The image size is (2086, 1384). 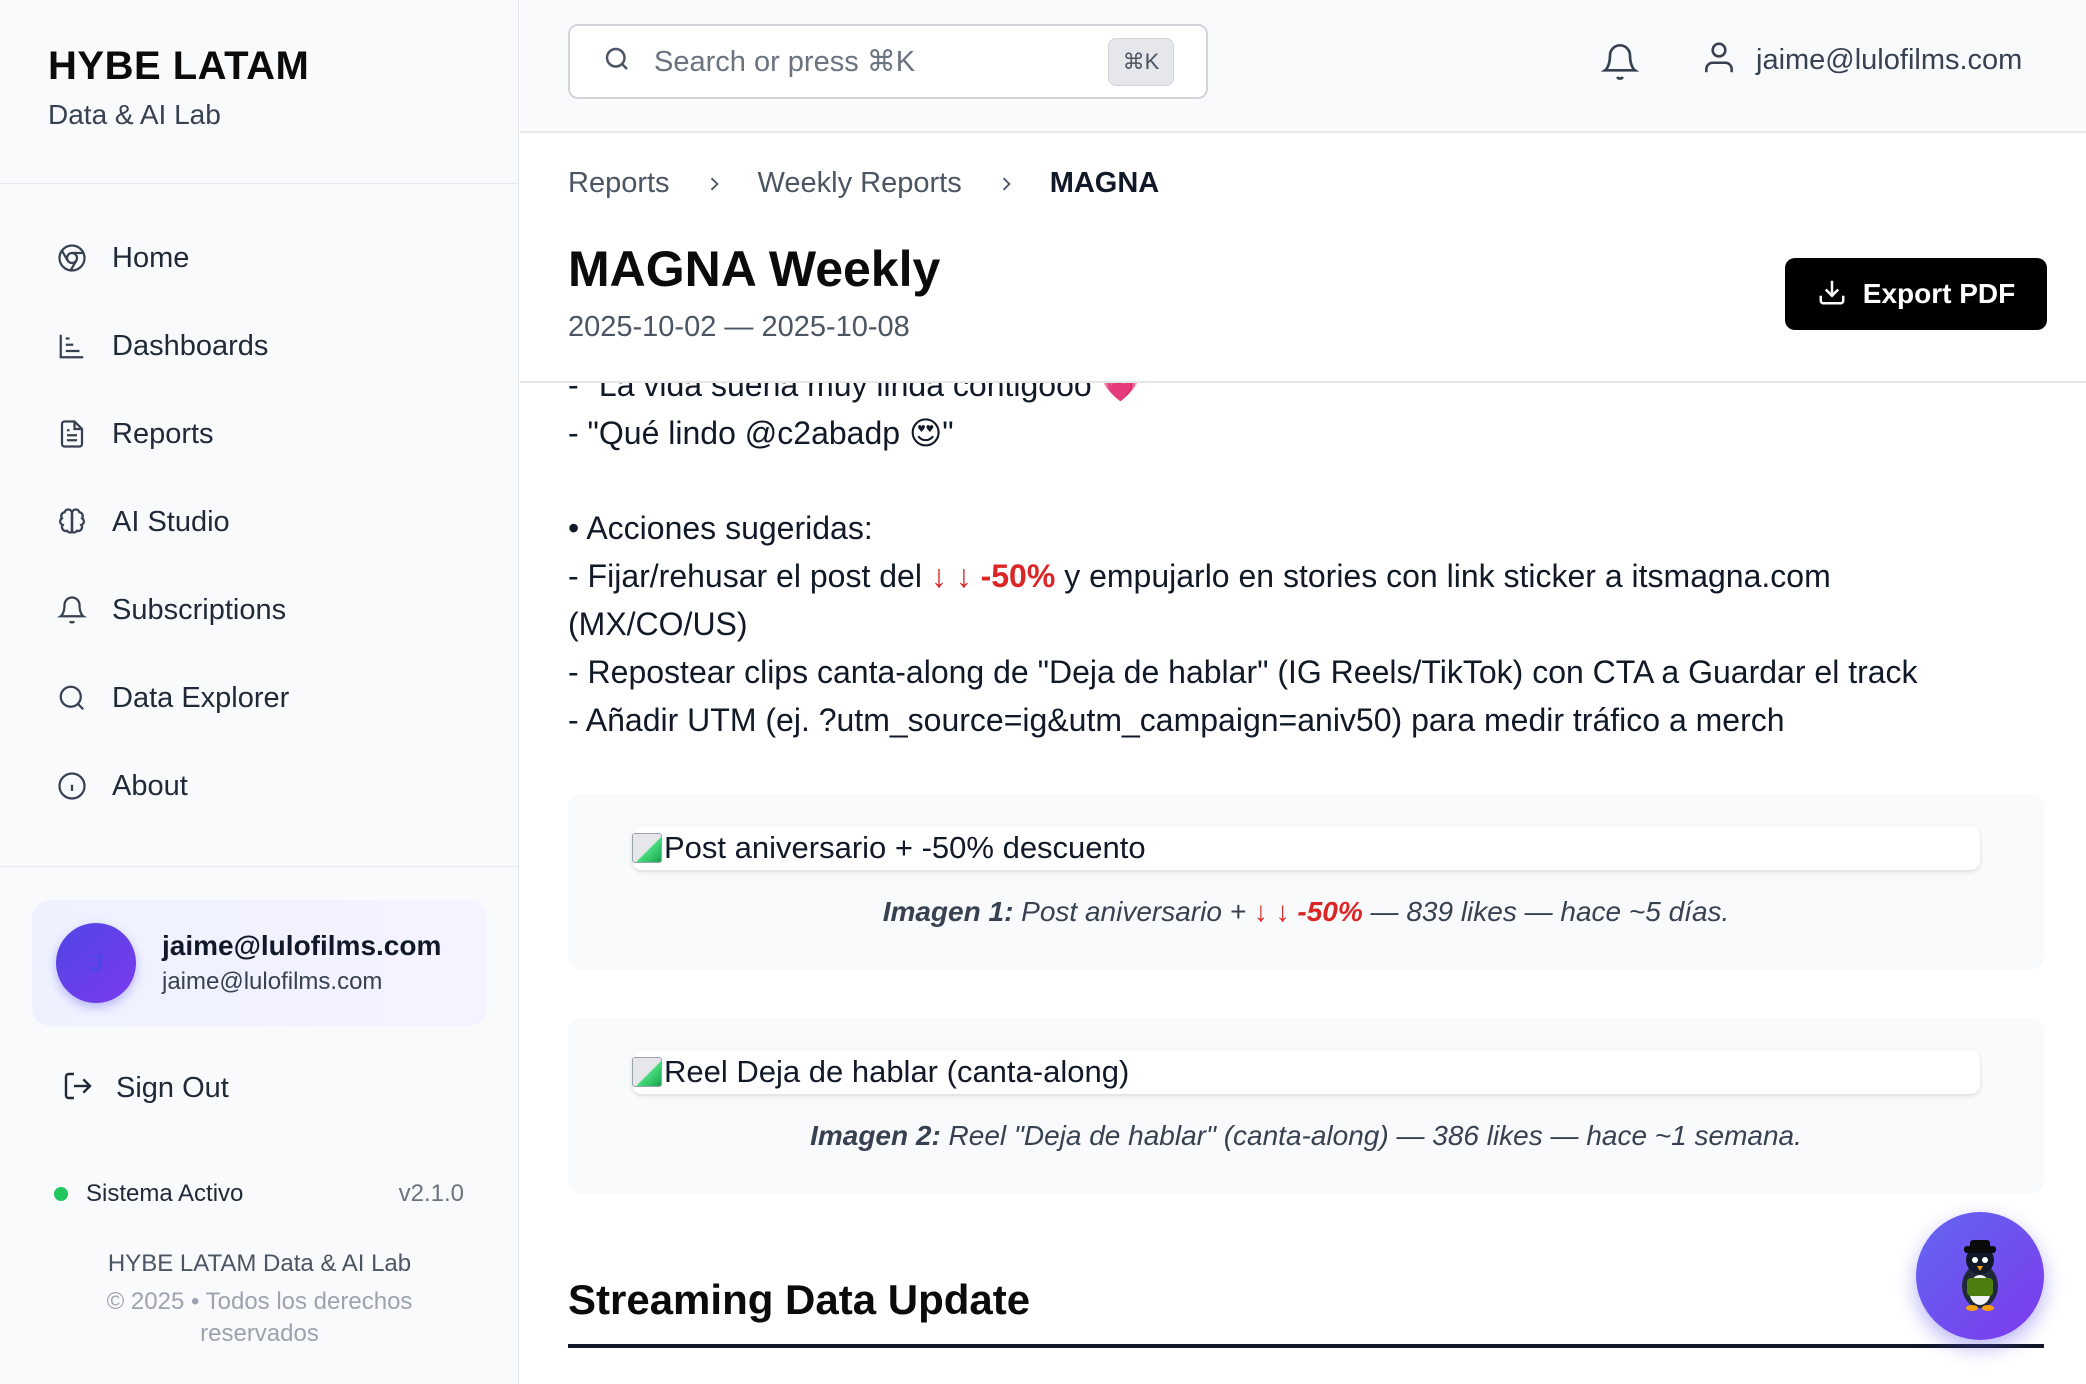 What do you see at coordinates (1330, 911) in the screenshot?
I see `caption-discount: -50%` at bounding box center [1330, 911].